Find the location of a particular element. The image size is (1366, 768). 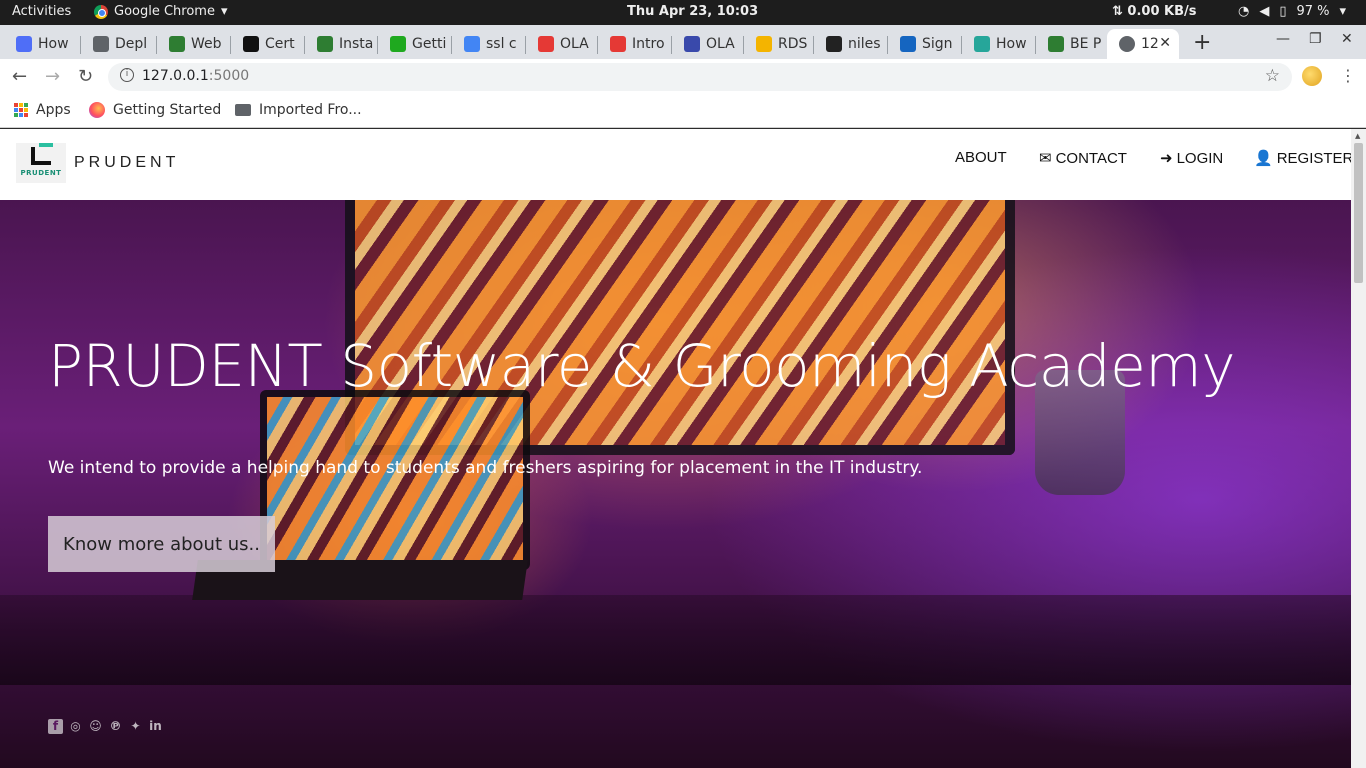

bookmark-getting-started: Getting Started is located at coordinates (155, 110).